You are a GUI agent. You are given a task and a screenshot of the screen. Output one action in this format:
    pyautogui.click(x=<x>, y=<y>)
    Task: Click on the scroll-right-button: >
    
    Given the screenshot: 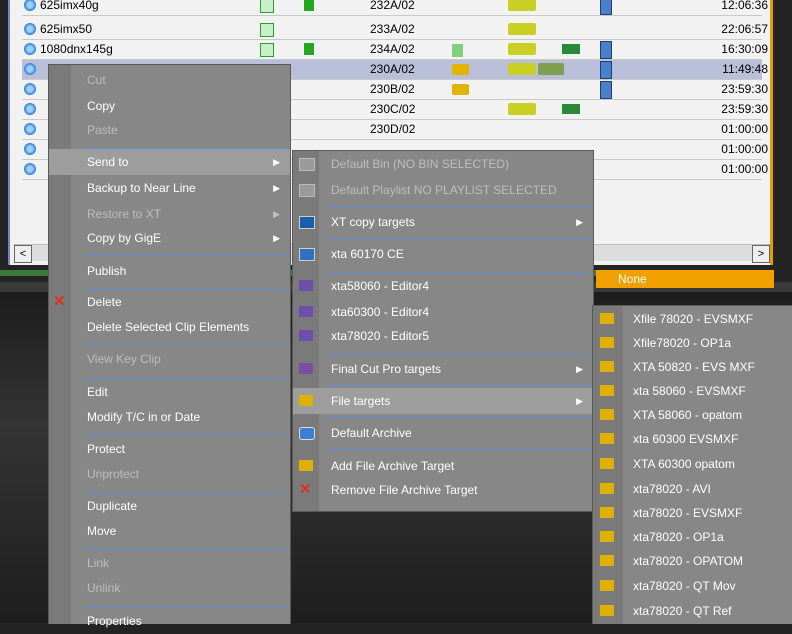 What is the action you would take?
    pyautogui.click(x=761, y=254)
    